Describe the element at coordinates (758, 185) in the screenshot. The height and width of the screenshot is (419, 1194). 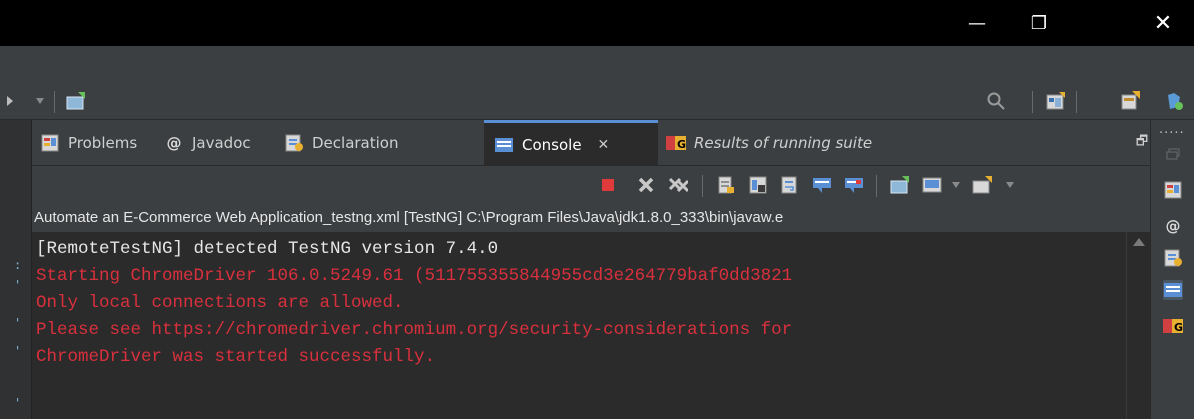
I see `scroll-lock-icon` at that location.